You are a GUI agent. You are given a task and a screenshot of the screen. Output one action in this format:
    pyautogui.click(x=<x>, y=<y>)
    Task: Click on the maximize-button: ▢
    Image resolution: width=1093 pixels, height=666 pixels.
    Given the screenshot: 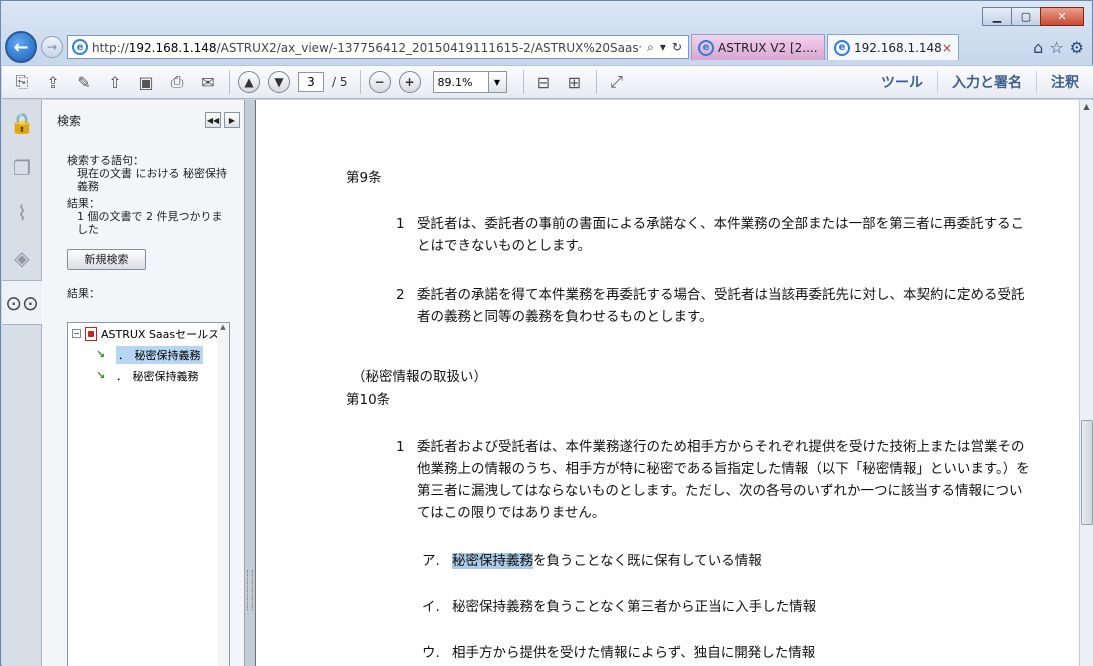 What is the action you would take?
    pyautogui.click(x=1026, y=16)
    